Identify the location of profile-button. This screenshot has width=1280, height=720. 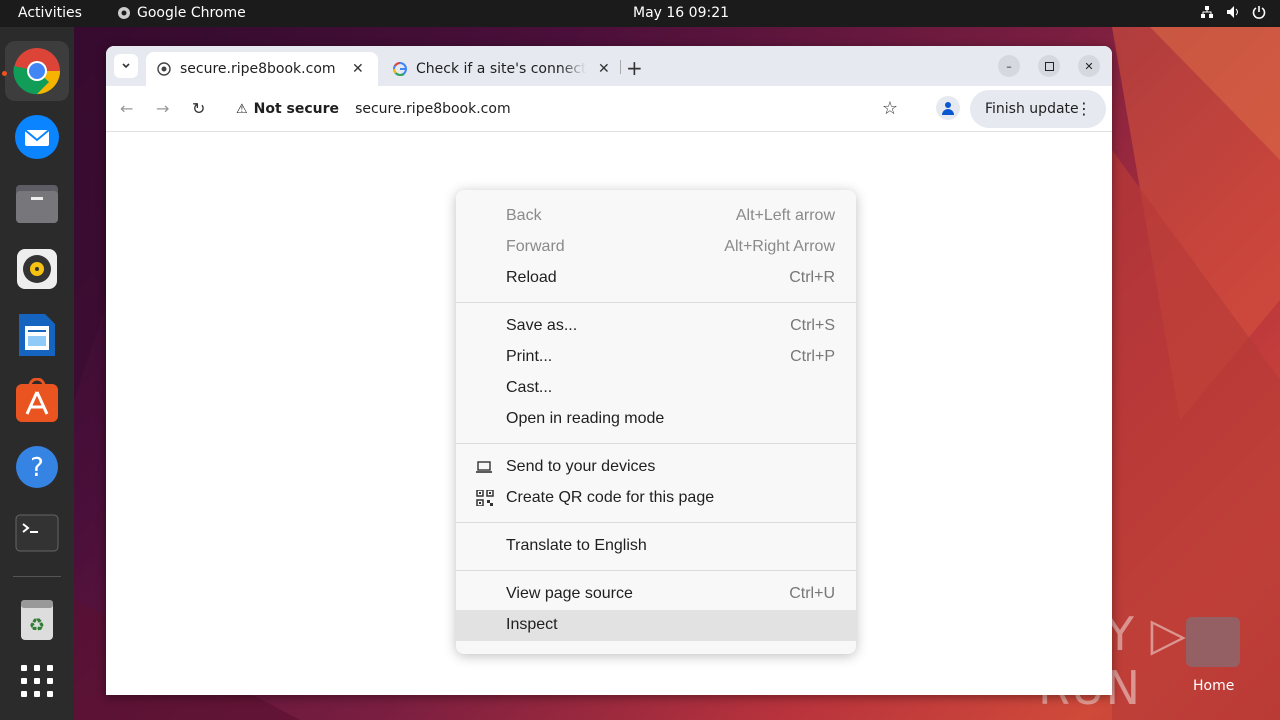
(948, 108).